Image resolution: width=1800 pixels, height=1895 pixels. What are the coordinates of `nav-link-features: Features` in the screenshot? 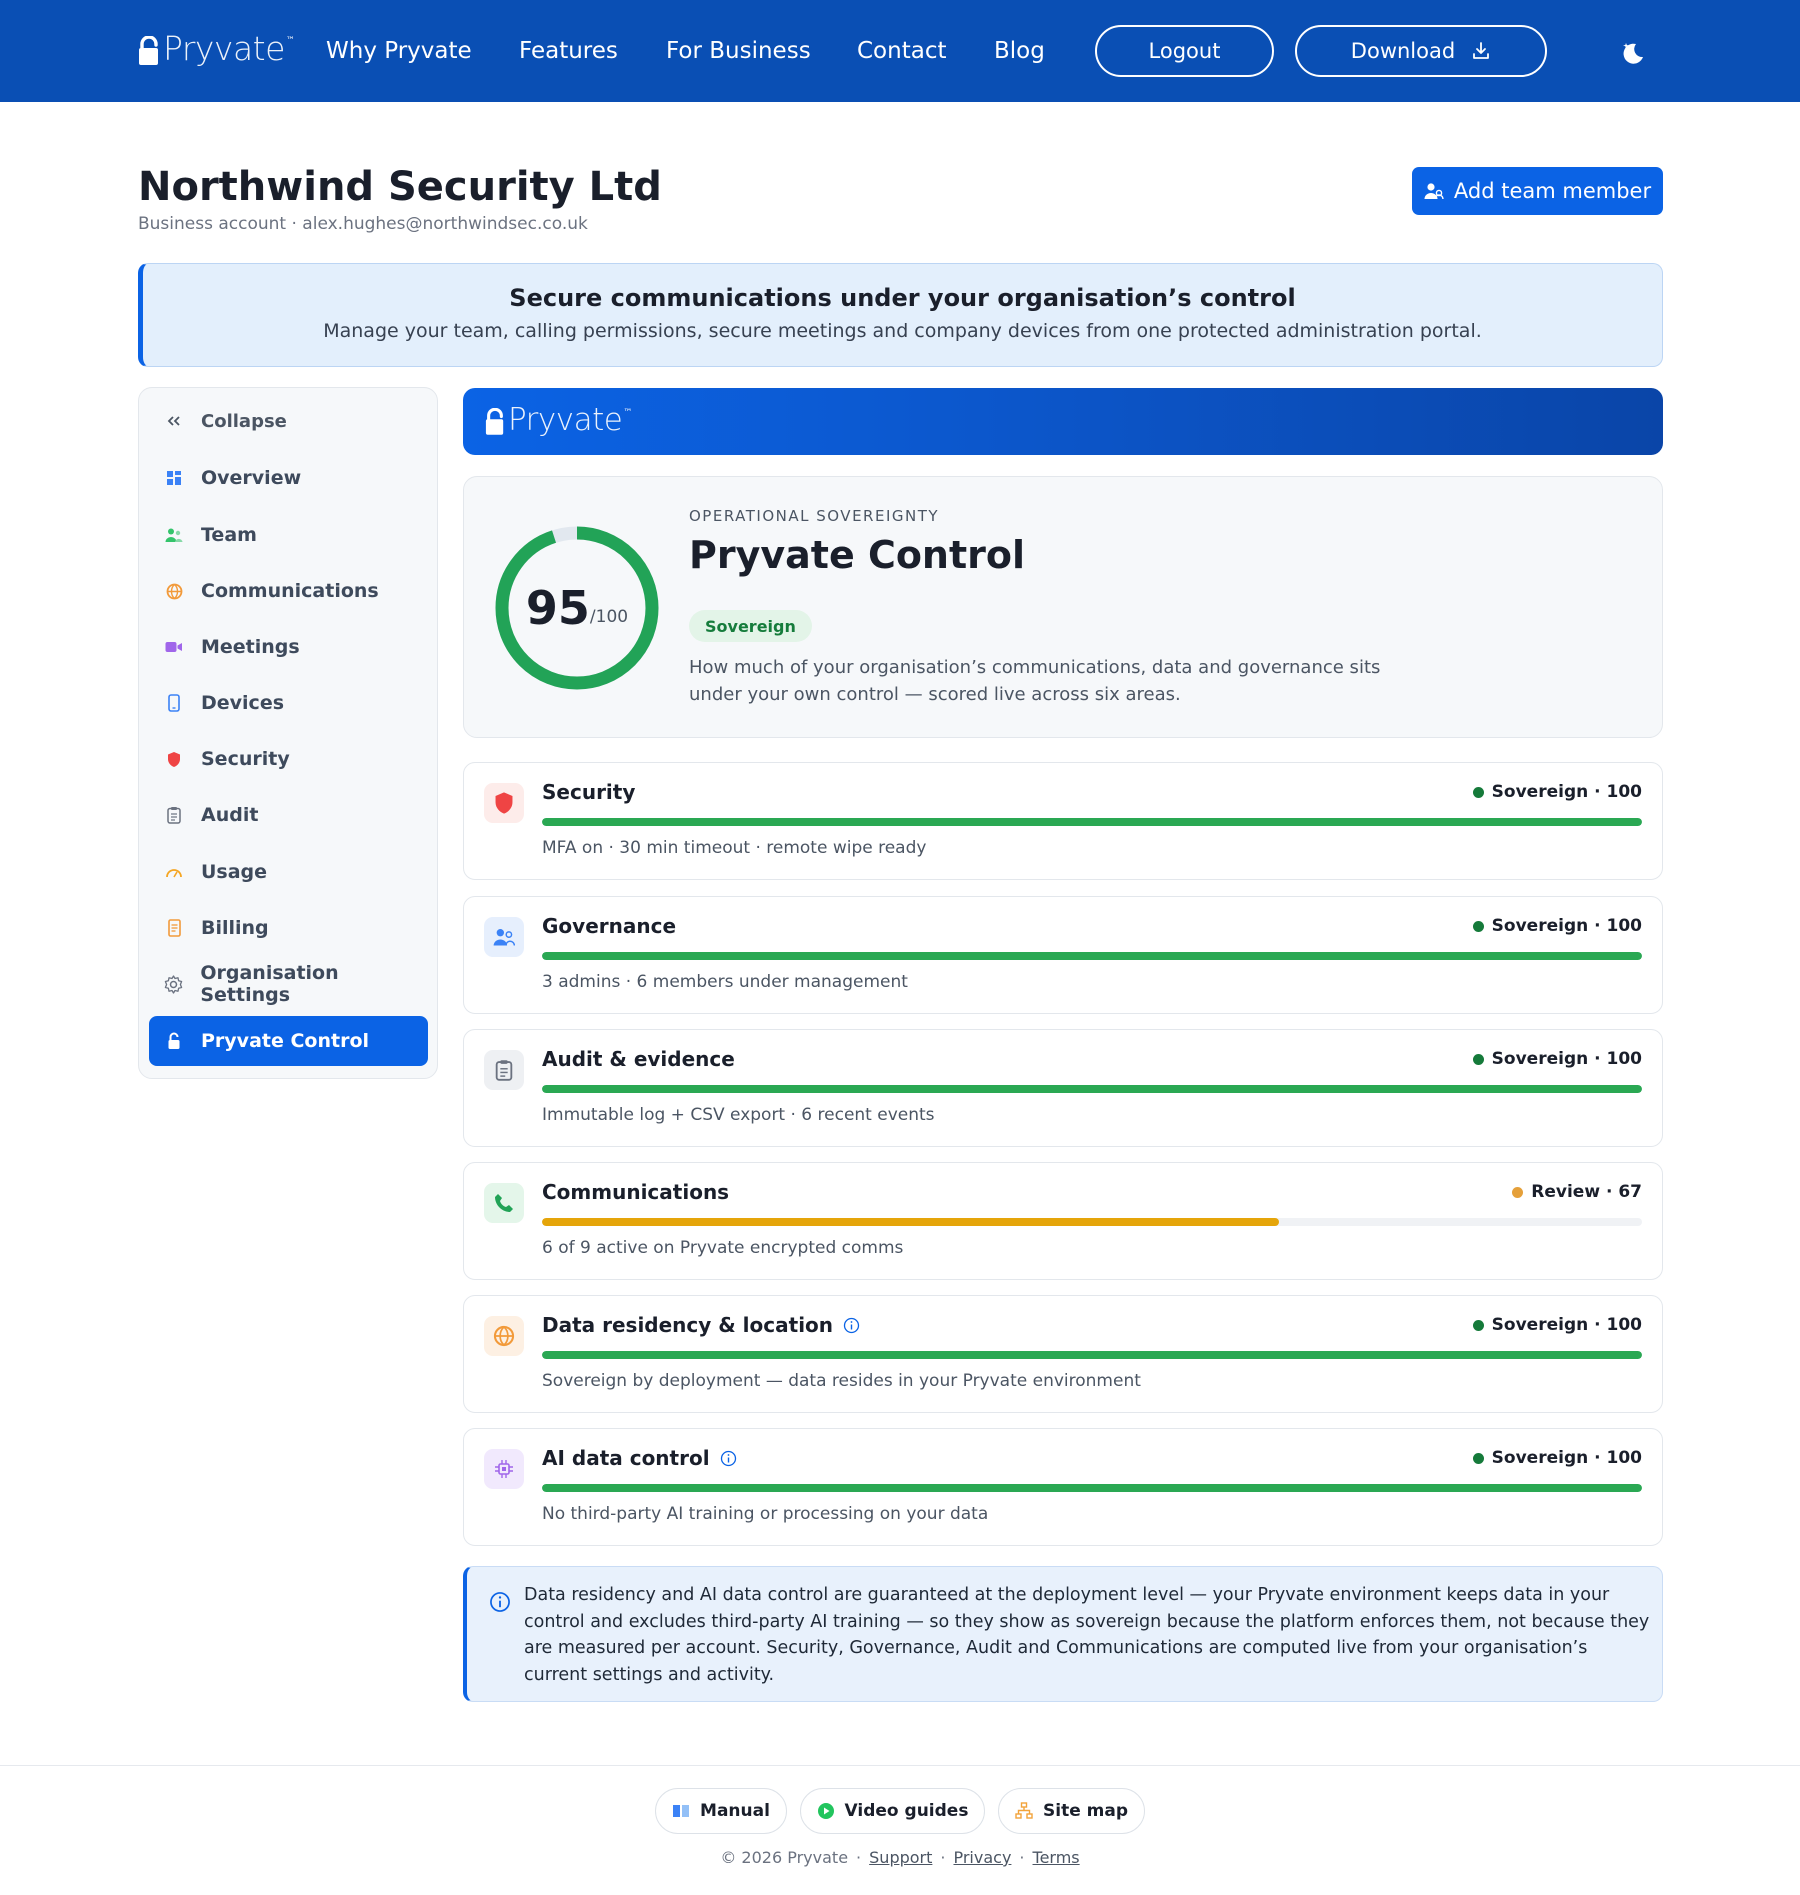 It's located at (568, 51).